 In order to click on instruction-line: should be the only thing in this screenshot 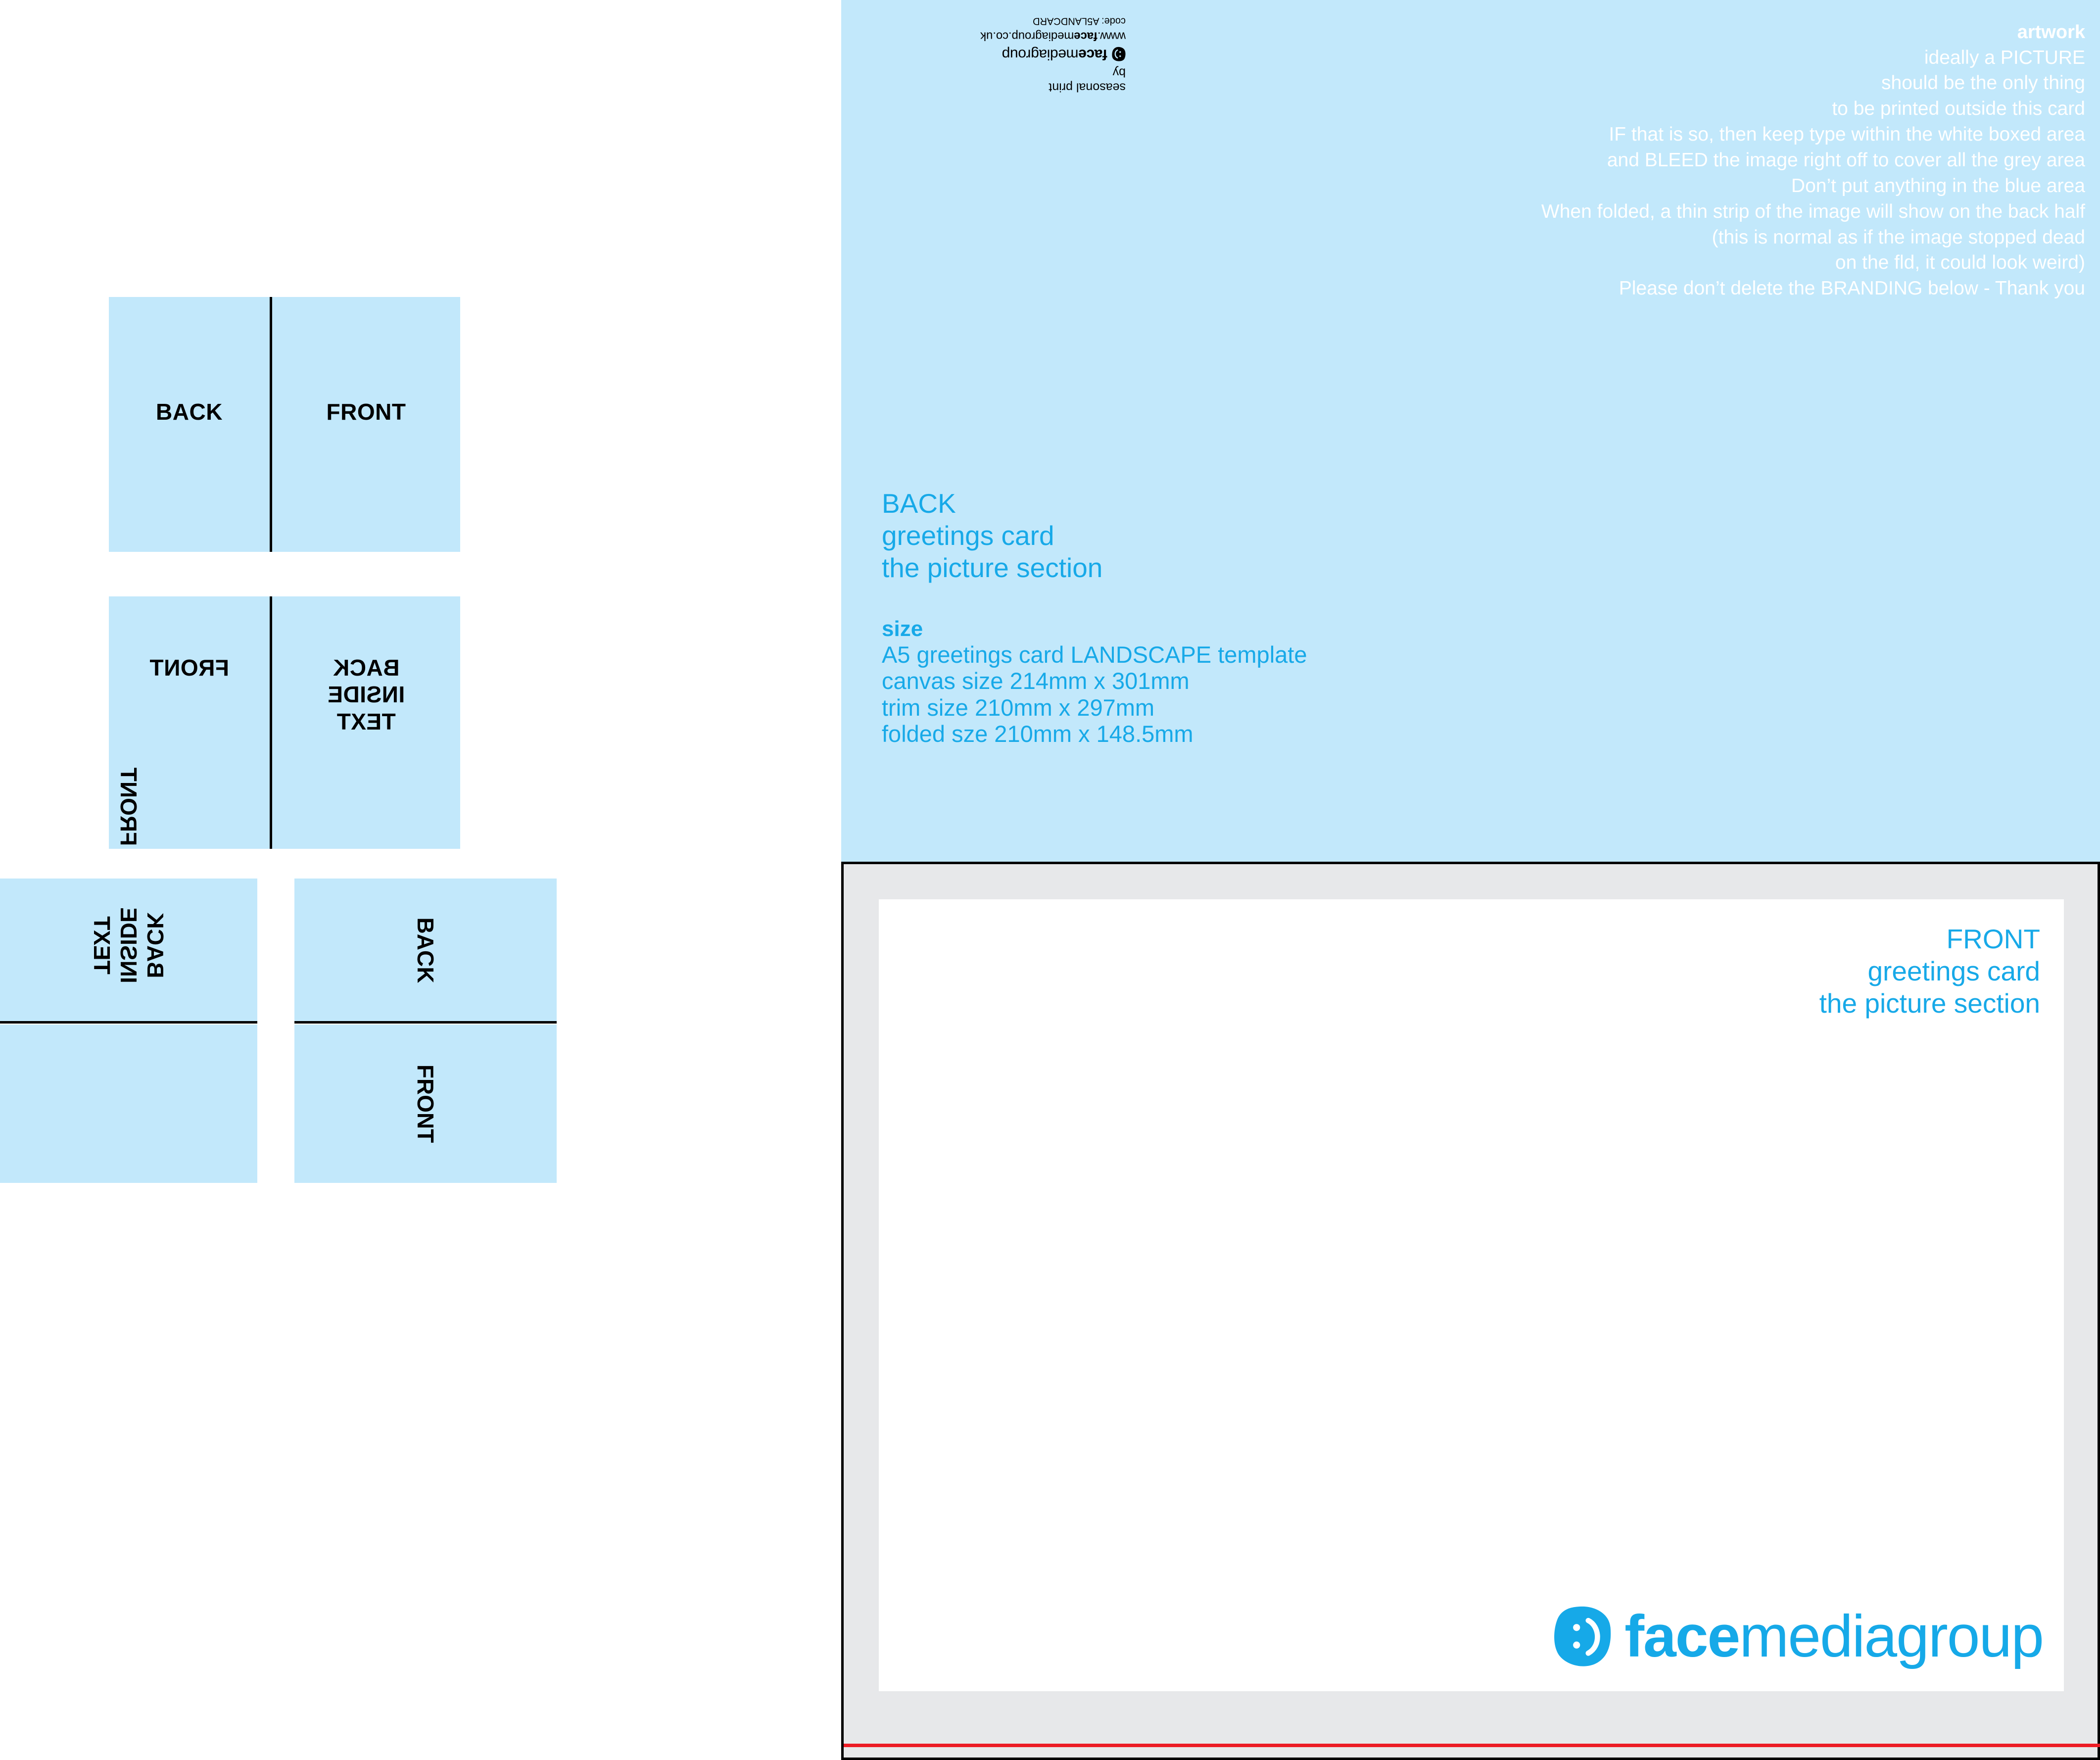, I will do `click(1983, 83)`.